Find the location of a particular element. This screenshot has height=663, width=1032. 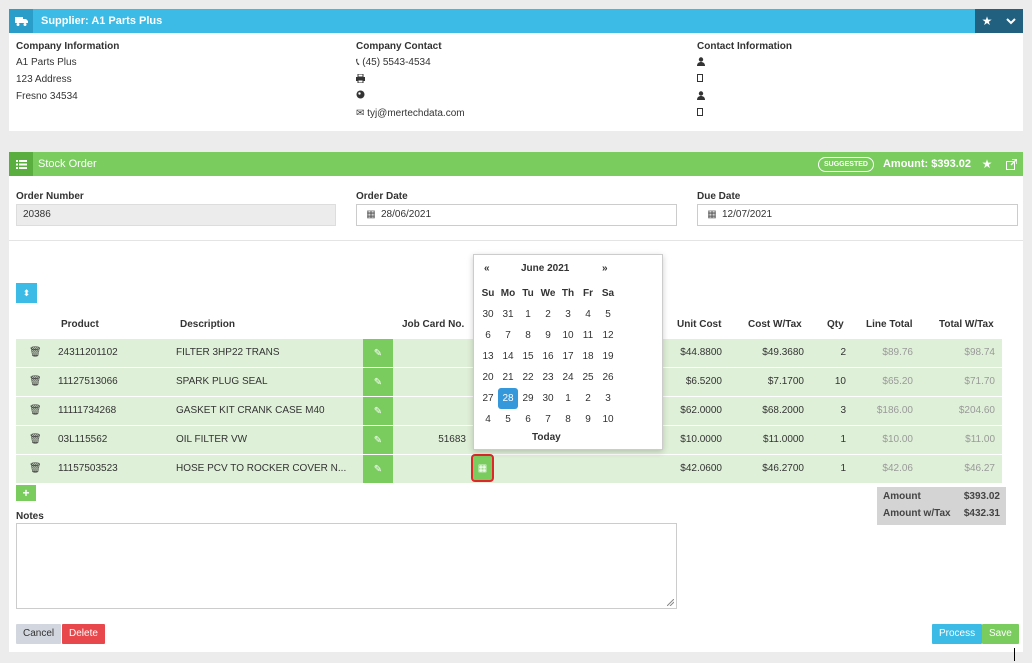

order-date-label: Order Date is located at coordinates (382, 196).